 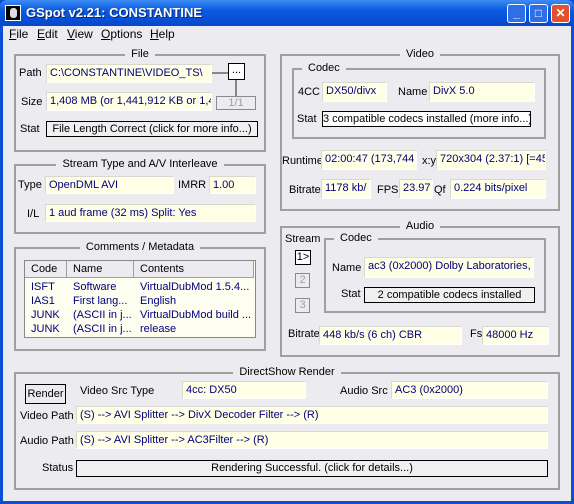 What do you see at coordinates (324, 68) in the screenshot?
I see `video-codec-title: Codec` at bounding box center [324, 68].